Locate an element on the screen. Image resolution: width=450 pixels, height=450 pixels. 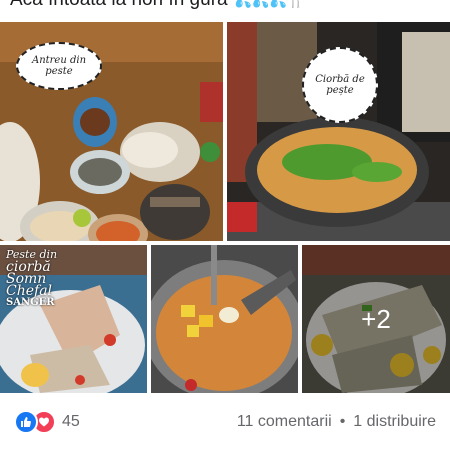
watermark: Peste din ciorbă Somn Chefal SANGER is located at coordinates (31, 279).